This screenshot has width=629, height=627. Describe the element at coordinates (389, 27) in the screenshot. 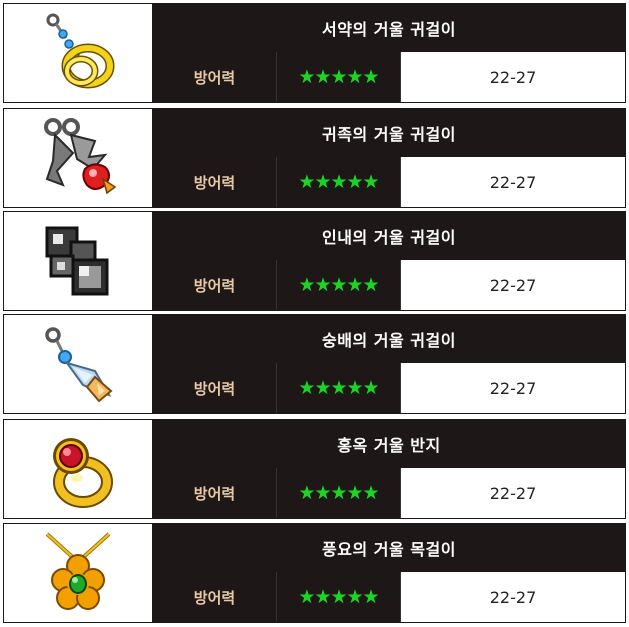

I see `item-name: 서약의 거울 귀걸이` at that location.